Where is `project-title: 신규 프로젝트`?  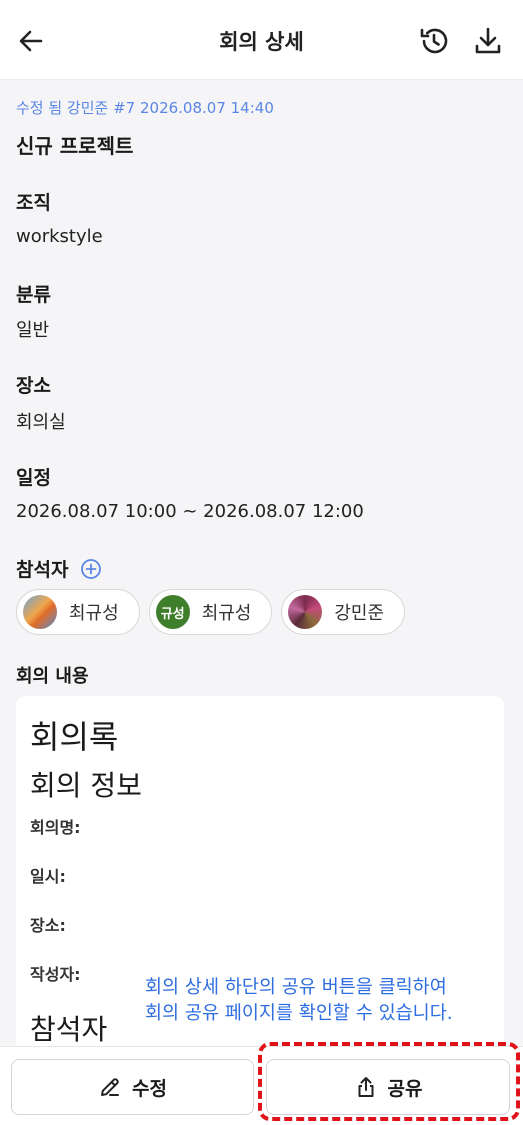
project-title: 신규 프로젝트 is located at coordinates (75, 146).